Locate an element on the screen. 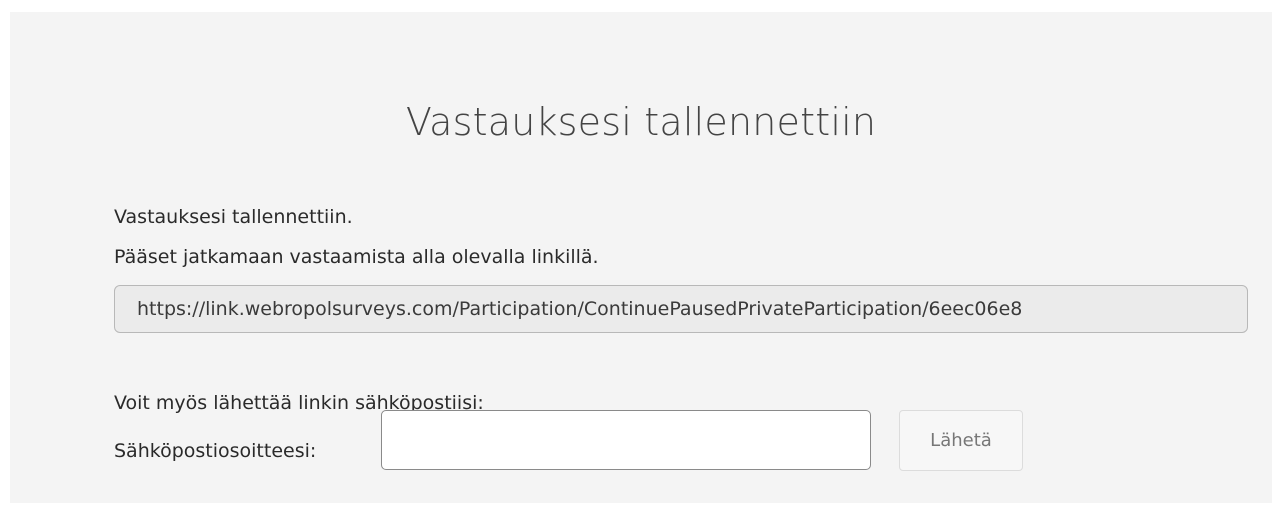 This screenshot has width=1284, height=515. saved-message: Vastauksesi tallennettiin. is located at coordinates (233, 217).